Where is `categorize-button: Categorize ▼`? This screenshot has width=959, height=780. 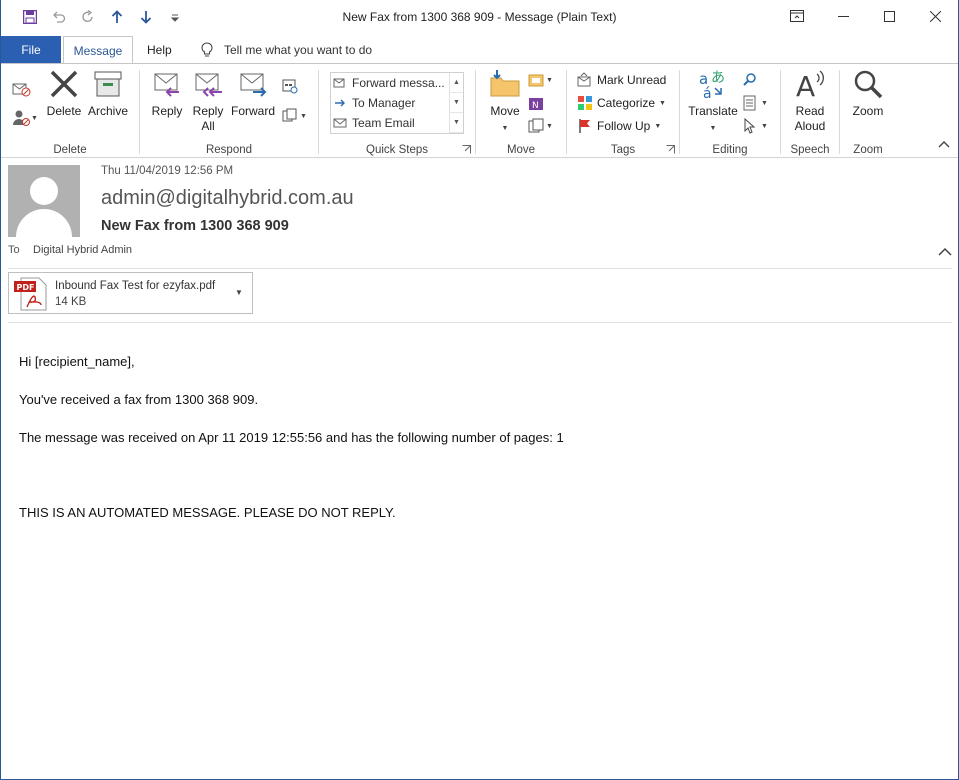
categorize-button: Categorize ▼ is located at coordinates (621, 103).